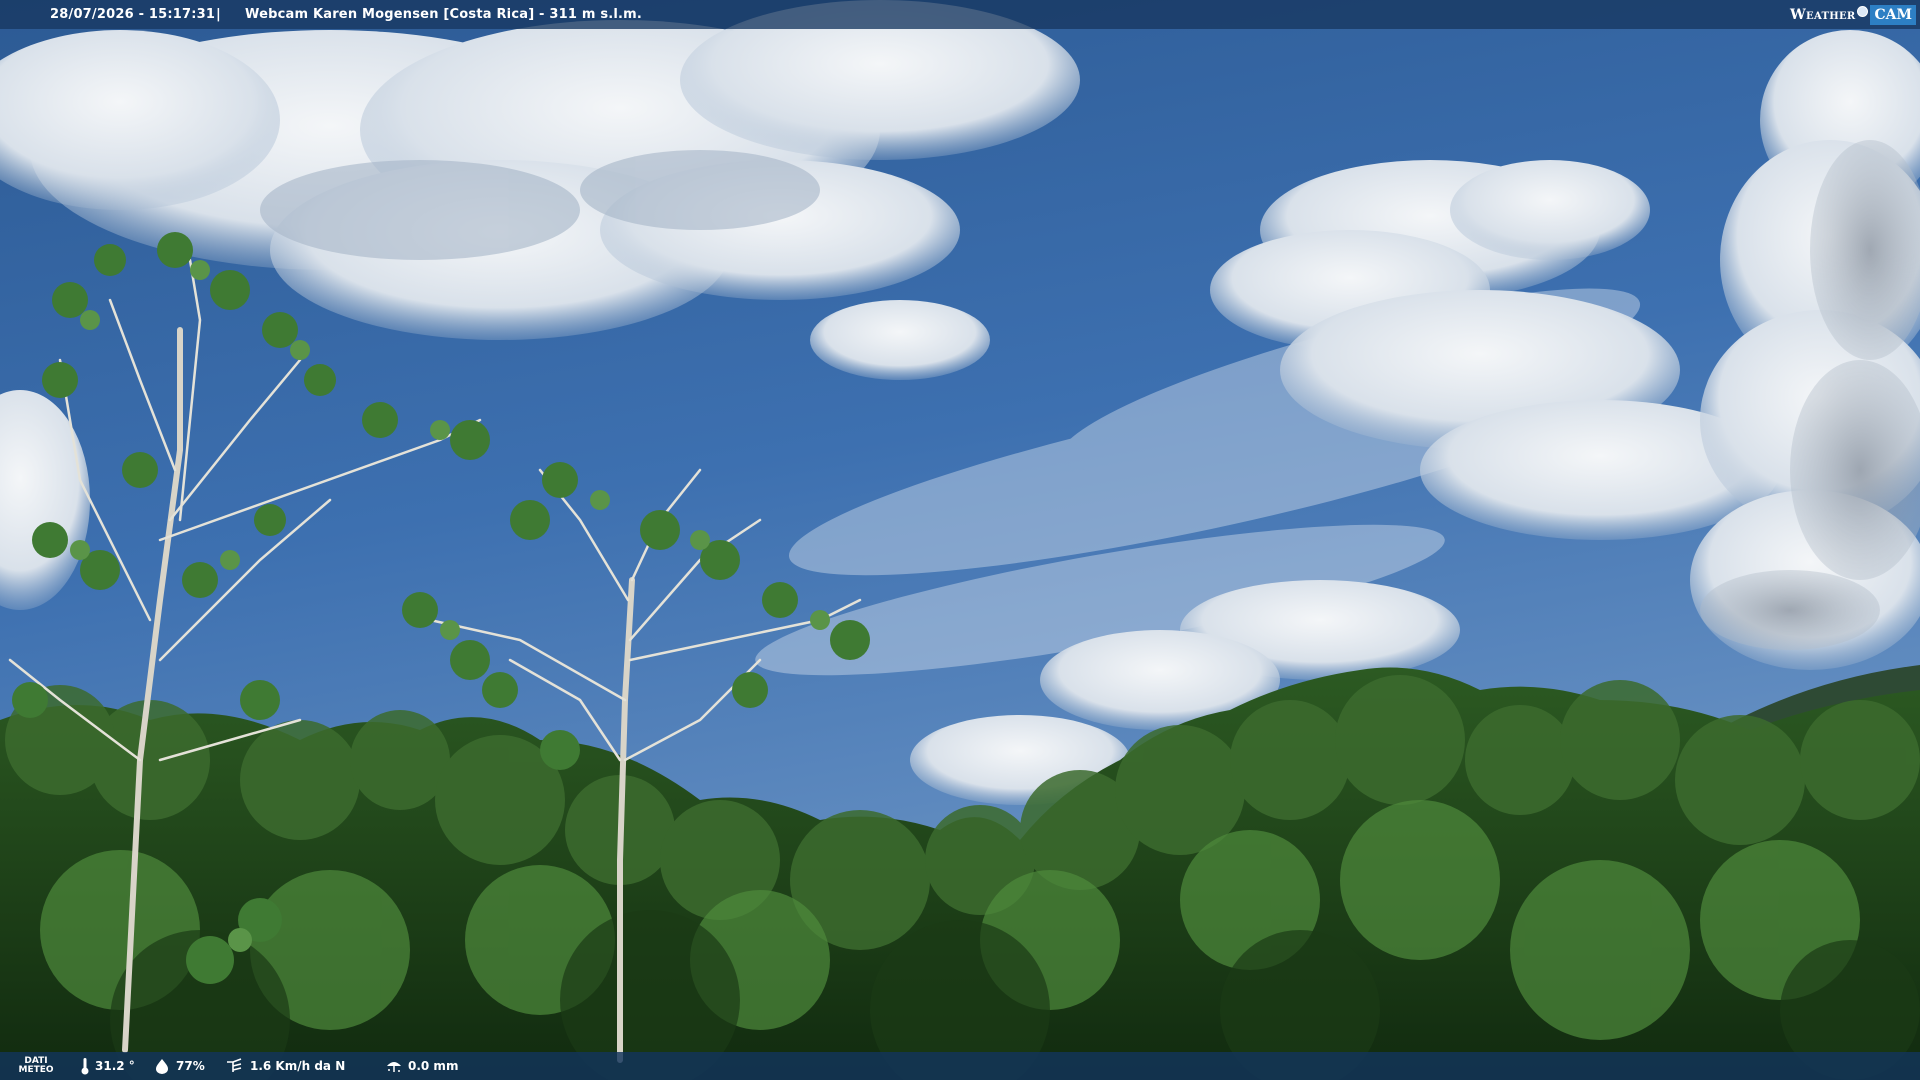 This screenshot has width=1920, height=1080. Describe the element at coordinates (162, 1066) in the screenshot. I see `humidity-drop-icon` at that location.